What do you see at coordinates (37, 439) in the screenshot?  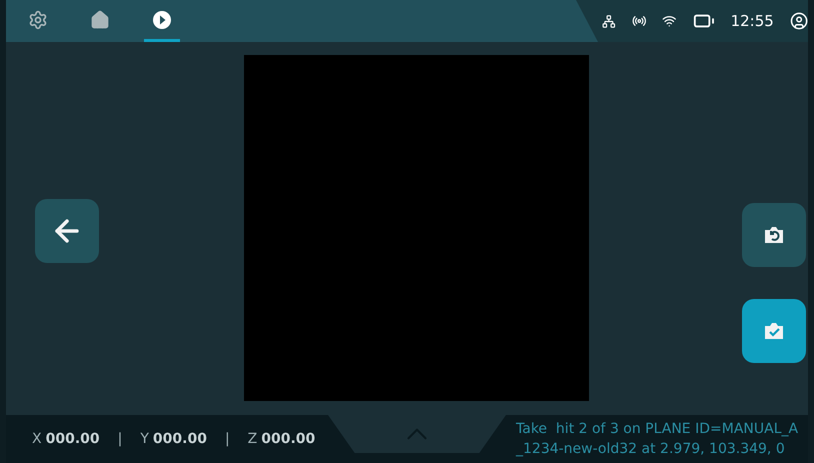 I see `axis-label: X` at bounding box center [37, 439].